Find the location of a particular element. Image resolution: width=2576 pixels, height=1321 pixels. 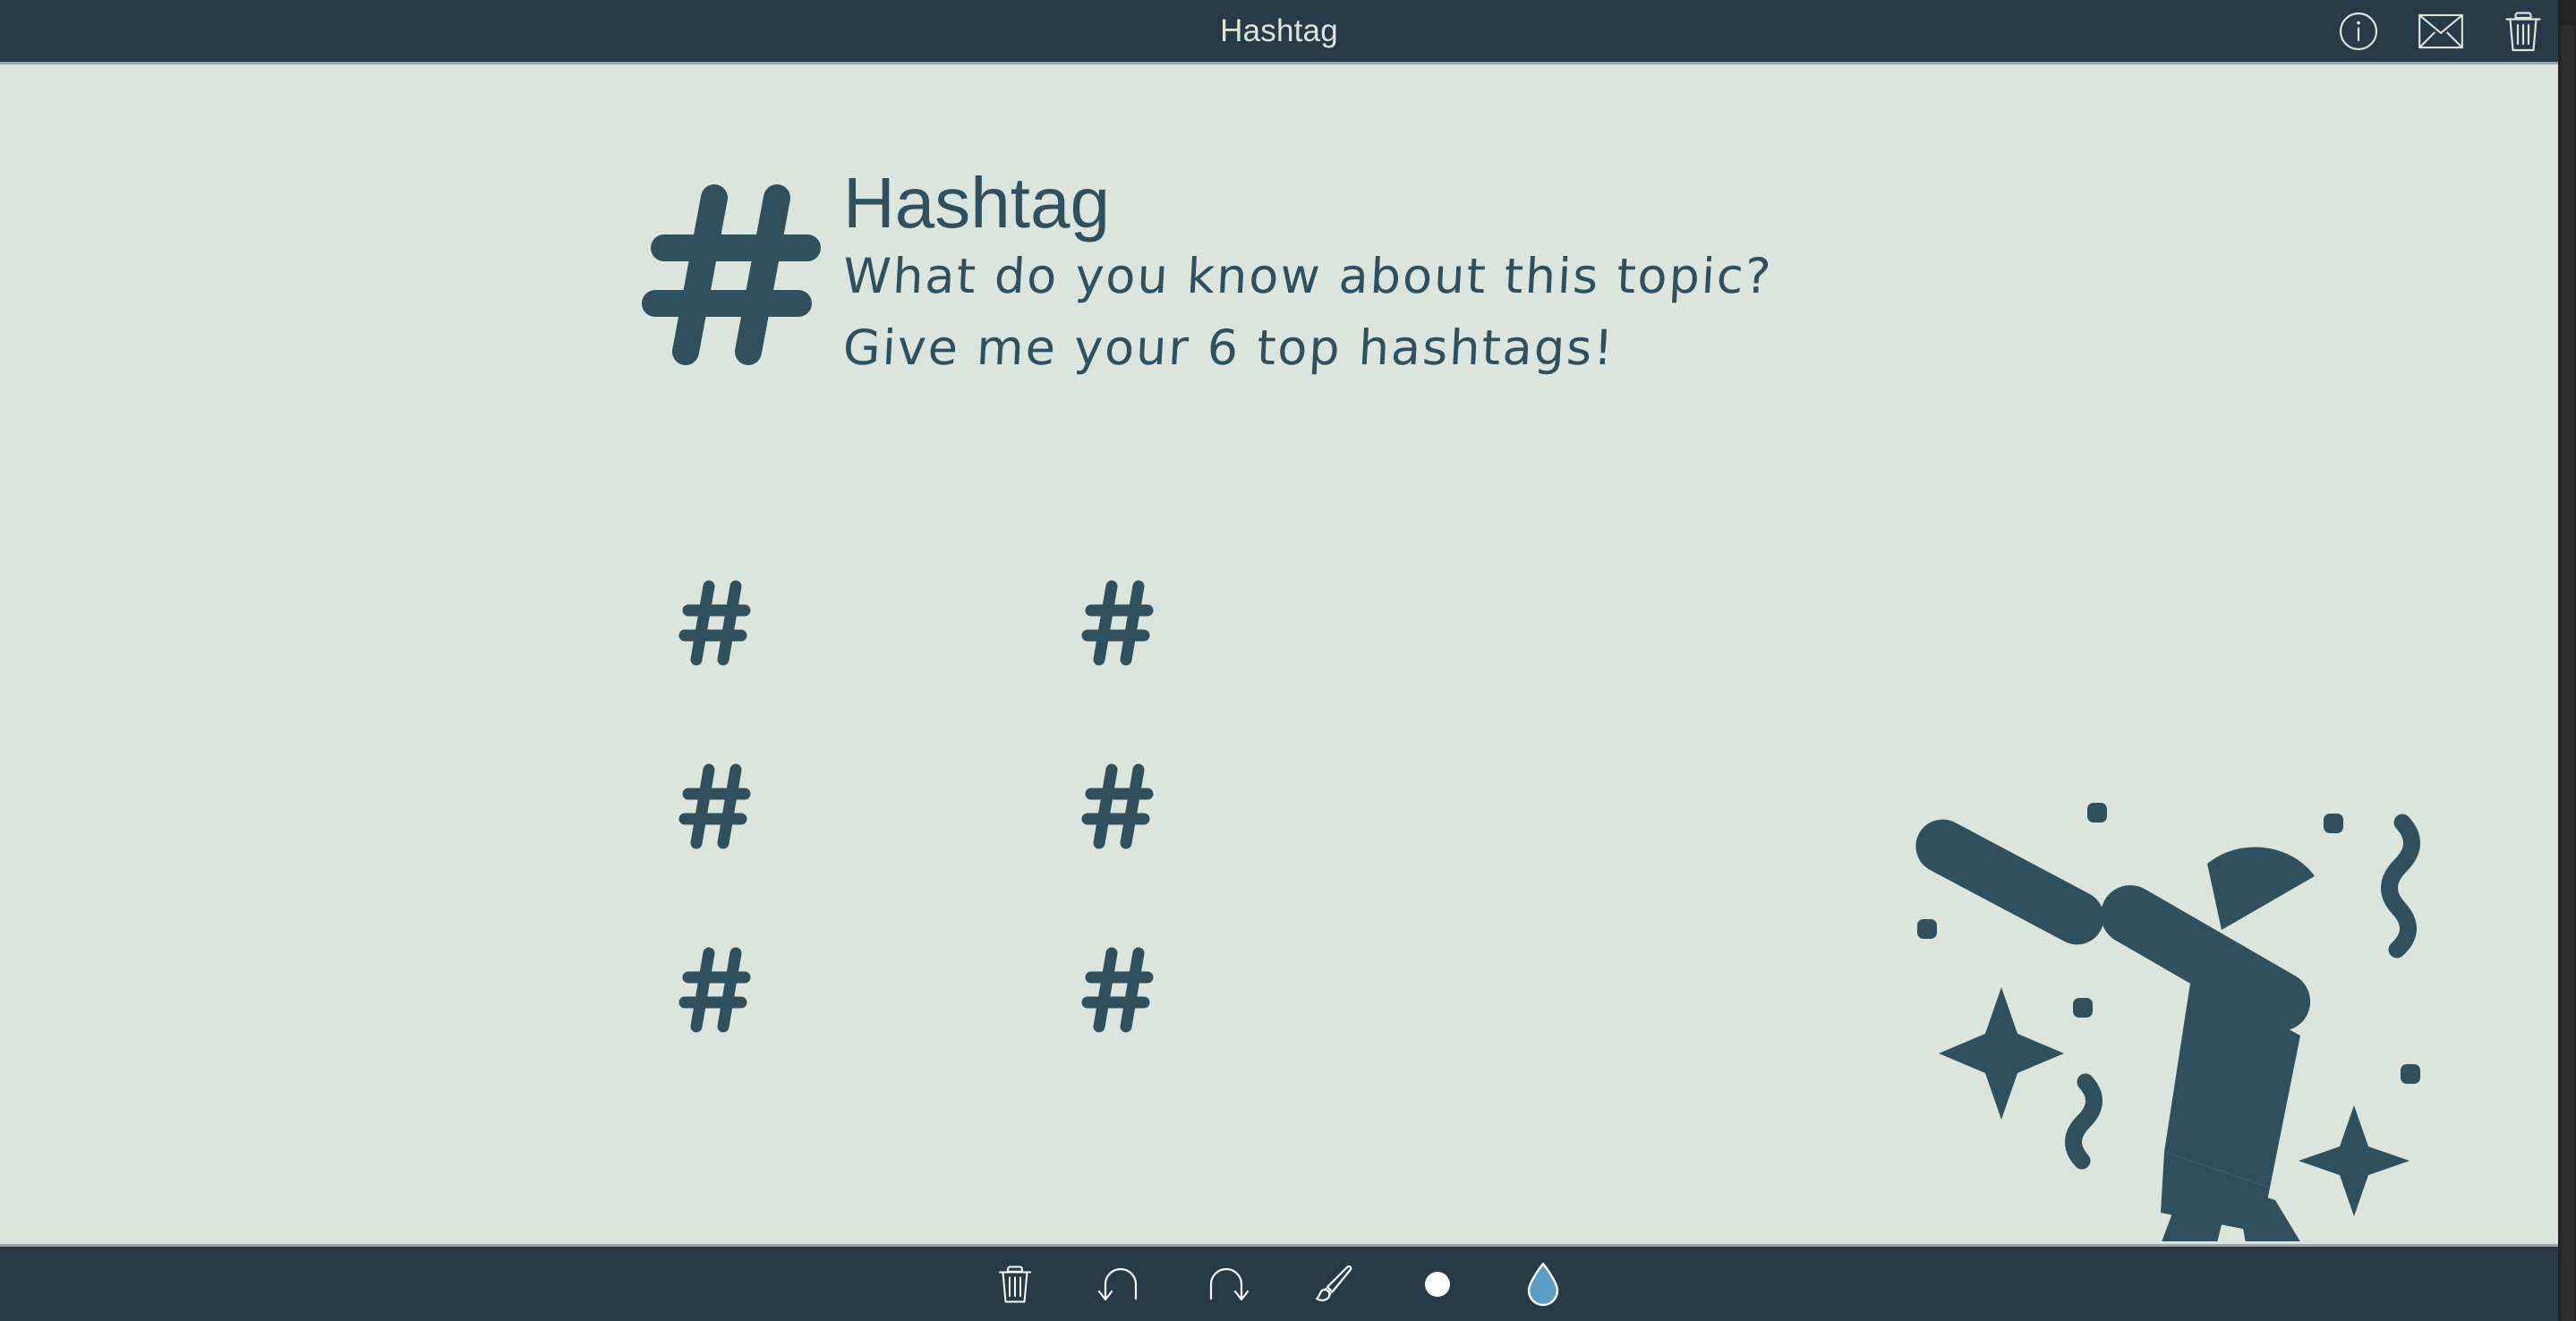

title-bar: Hashtag is located at coordinates (1279, 32).